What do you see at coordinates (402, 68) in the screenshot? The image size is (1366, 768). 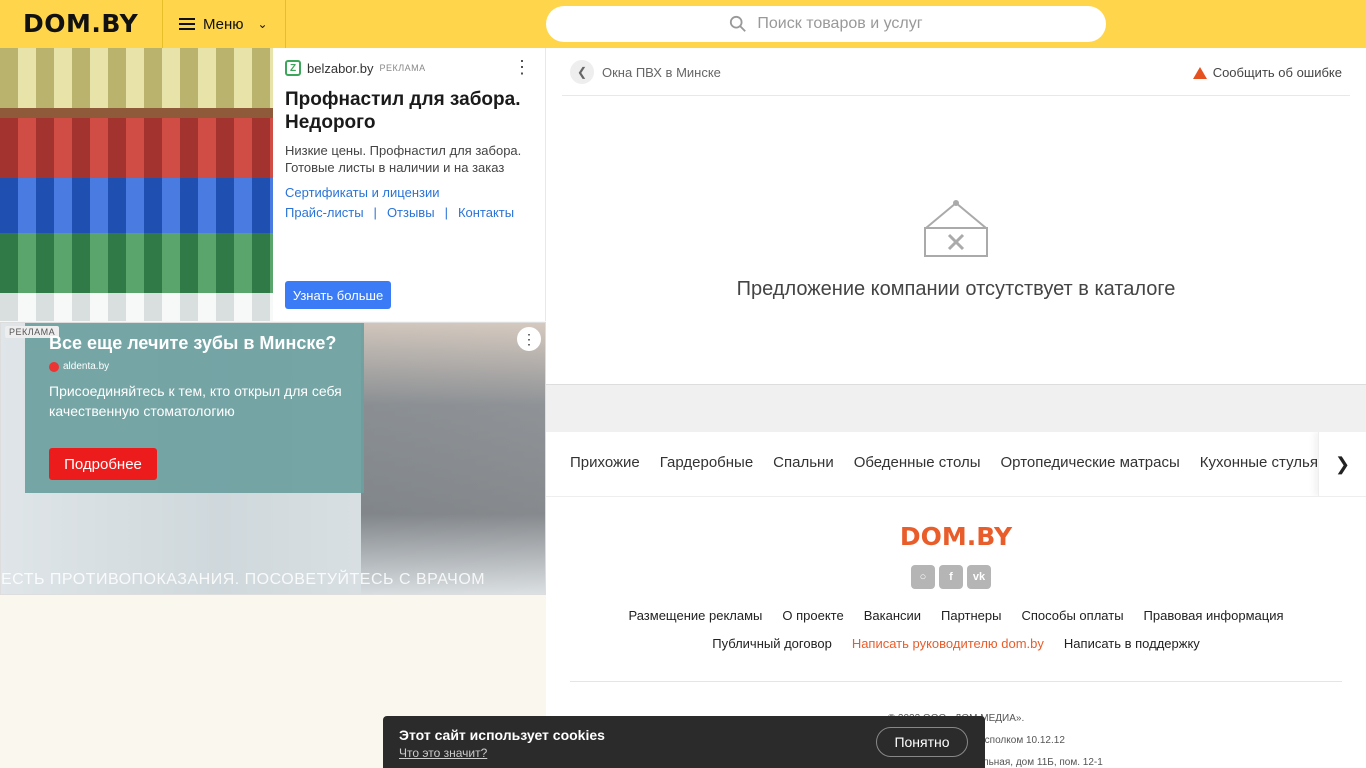 I see `ad-tag: РЕКЛАМА` at bounding box center [402, 68].